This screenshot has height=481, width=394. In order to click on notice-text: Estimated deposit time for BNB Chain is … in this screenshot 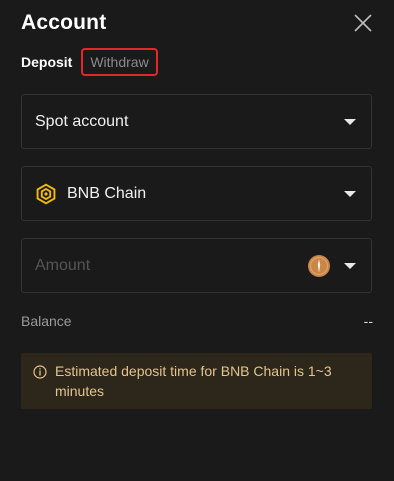, I will do `click(193, 381)`.